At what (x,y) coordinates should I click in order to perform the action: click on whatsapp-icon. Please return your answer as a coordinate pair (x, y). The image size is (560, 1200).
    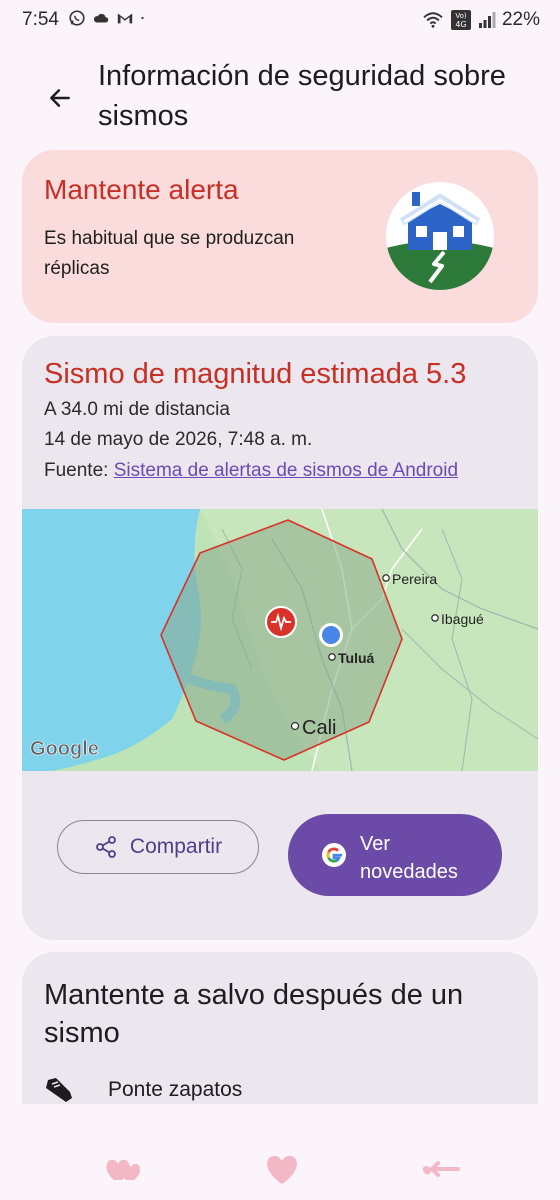
    Looking at the image, I should click on (77, 18).